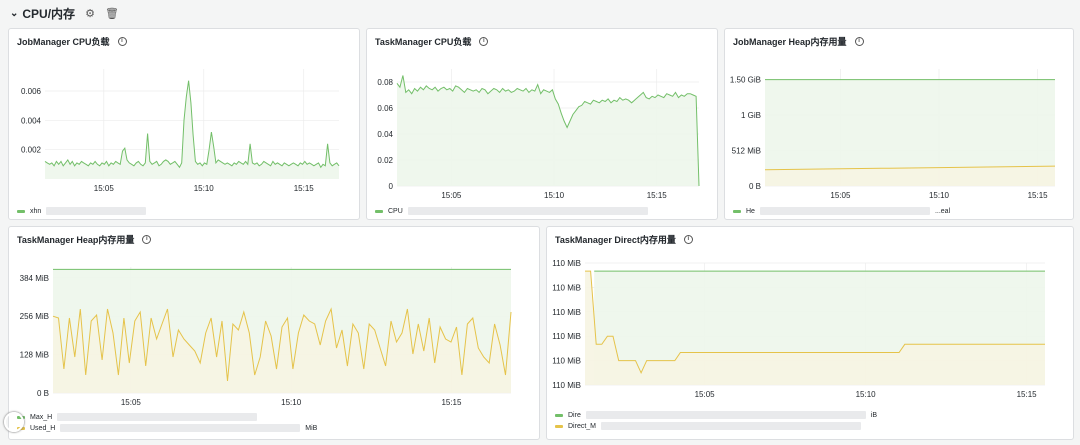 Image resolution: width=1080 pixels, height=445 pixels. I want to click on y-tick-label: 512 MiB, so click(746, 151).